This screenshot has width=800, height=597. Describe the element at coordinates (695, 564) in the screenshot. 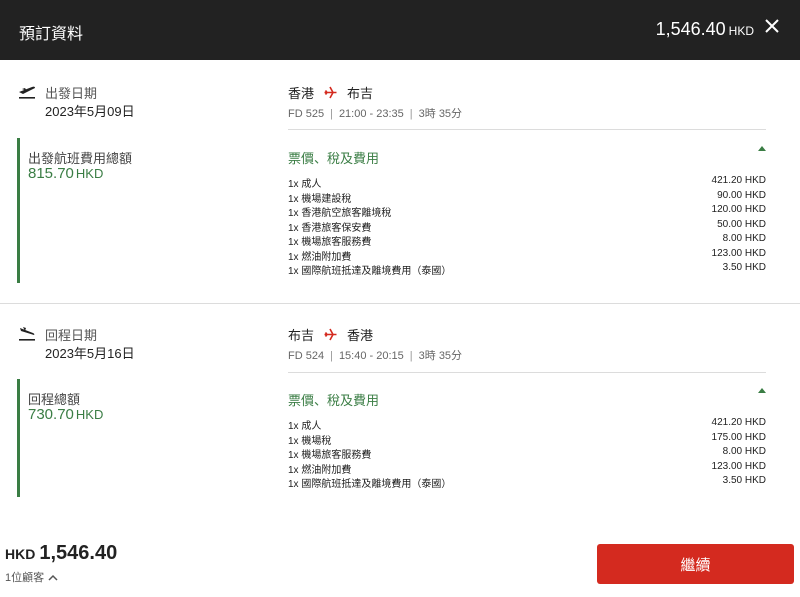

I see `continue-button: 繼續` at that location.